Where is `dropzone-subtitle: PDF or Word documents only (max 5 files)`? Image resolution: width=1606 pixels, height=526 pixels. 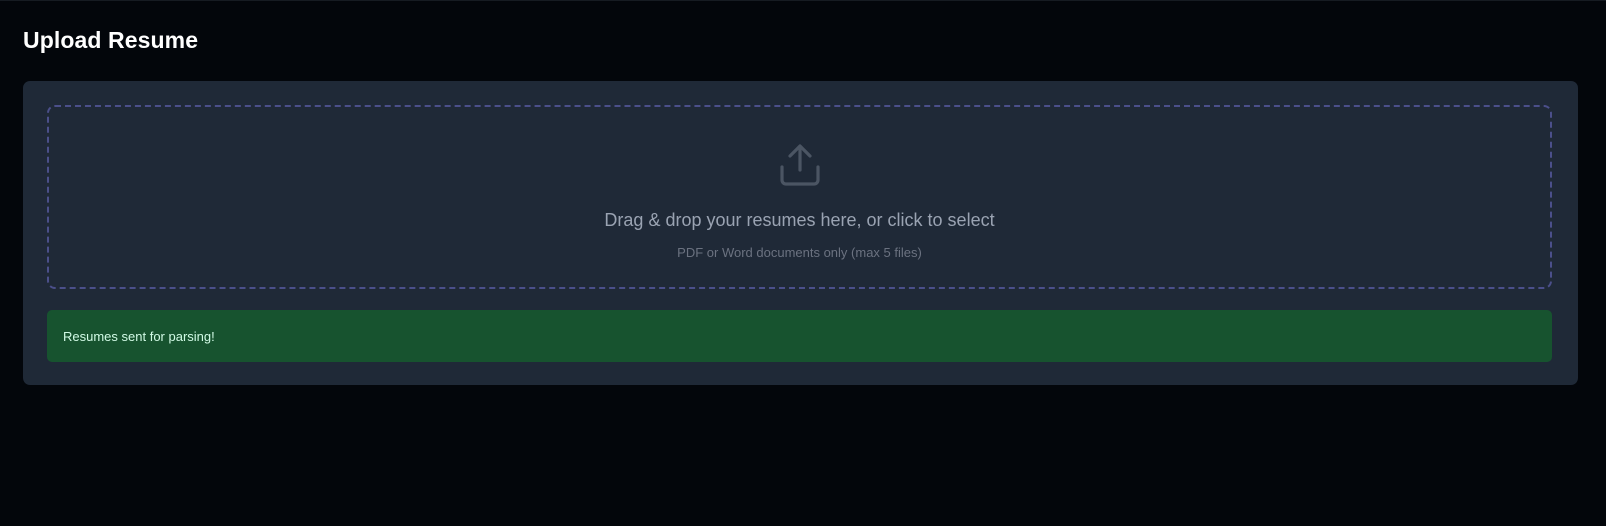 dropzone-subtitle: PDF or Word documents only (max 5 files) is located at coordinates (799, 252).